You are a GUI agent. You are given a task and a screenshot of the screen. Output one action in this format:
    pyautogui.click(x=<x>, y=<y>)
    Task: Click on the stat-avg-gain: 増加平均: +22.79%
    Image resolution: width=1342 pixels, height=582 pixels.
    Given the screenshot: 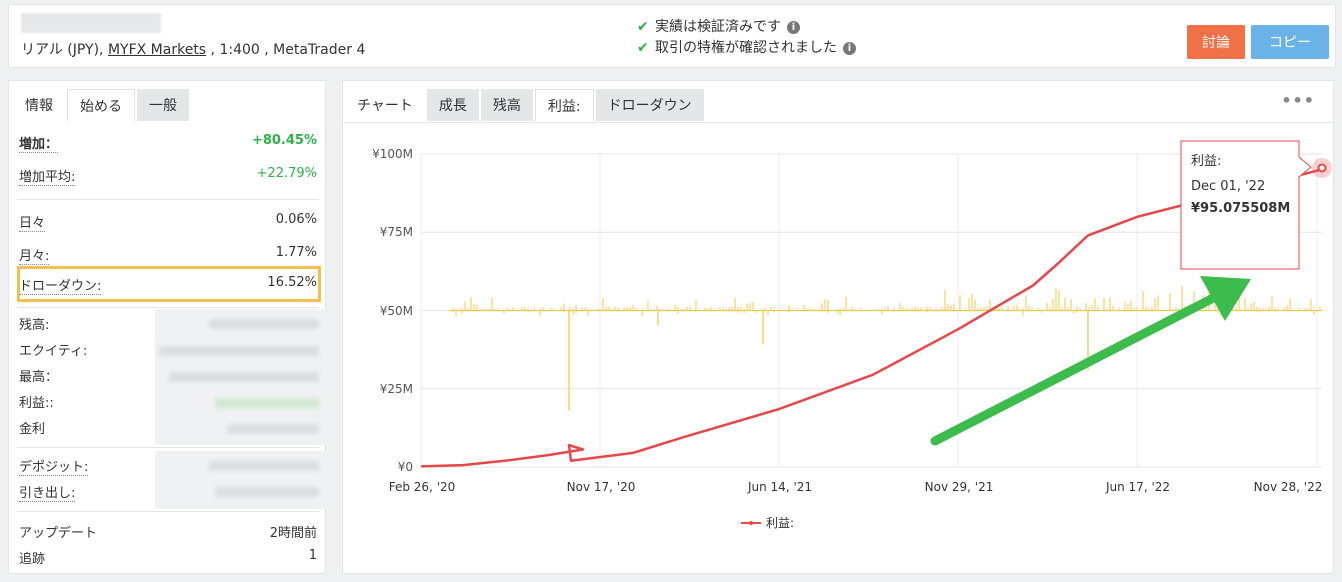 What is the action you would take?
    pyautogui.click(x=168, y=176)
    